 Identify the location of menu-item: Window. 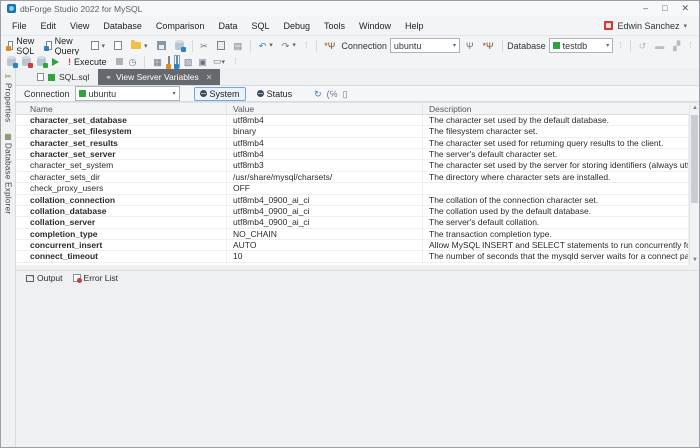
(375, 26).